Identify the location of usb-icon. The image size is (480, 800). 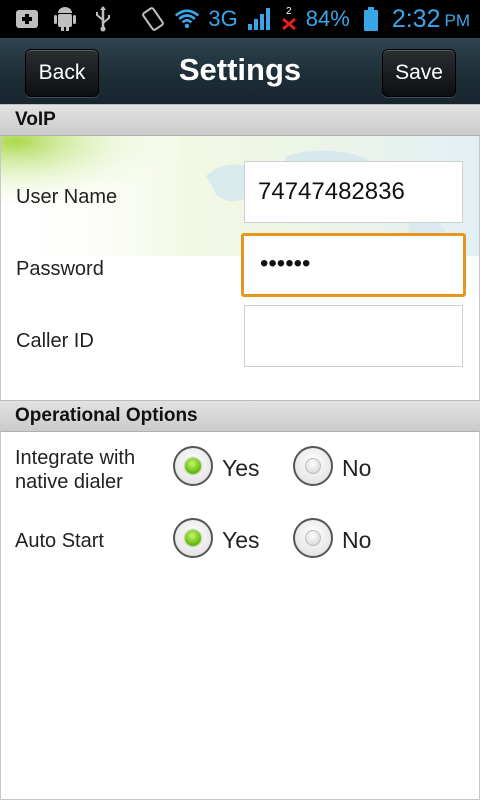
(103, 19).